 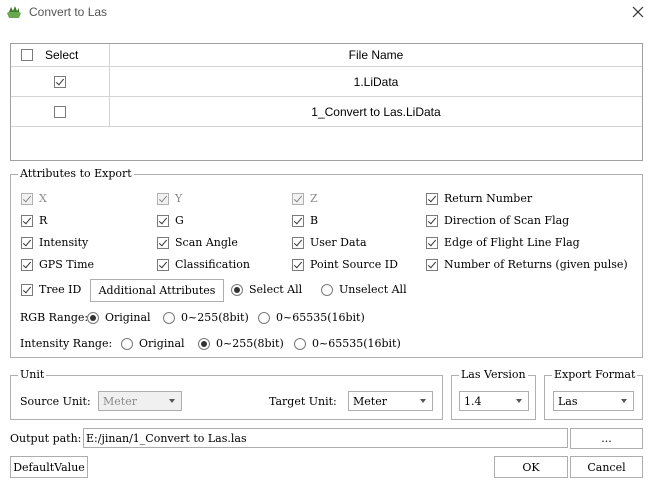 What do you see at coordinates (488, 198) in the screenshot?
I see `checkbox-label: Return Number` at bounding box center [488, 198].